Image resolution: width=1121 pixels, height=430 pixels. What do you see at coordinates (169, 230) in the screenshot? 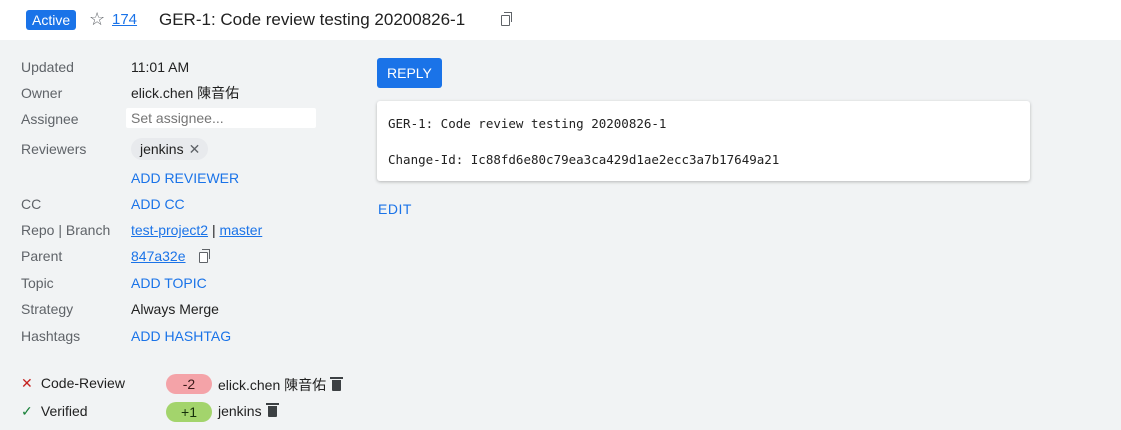
I see `repo-link: test-project2` at bounding box center [169, 230].